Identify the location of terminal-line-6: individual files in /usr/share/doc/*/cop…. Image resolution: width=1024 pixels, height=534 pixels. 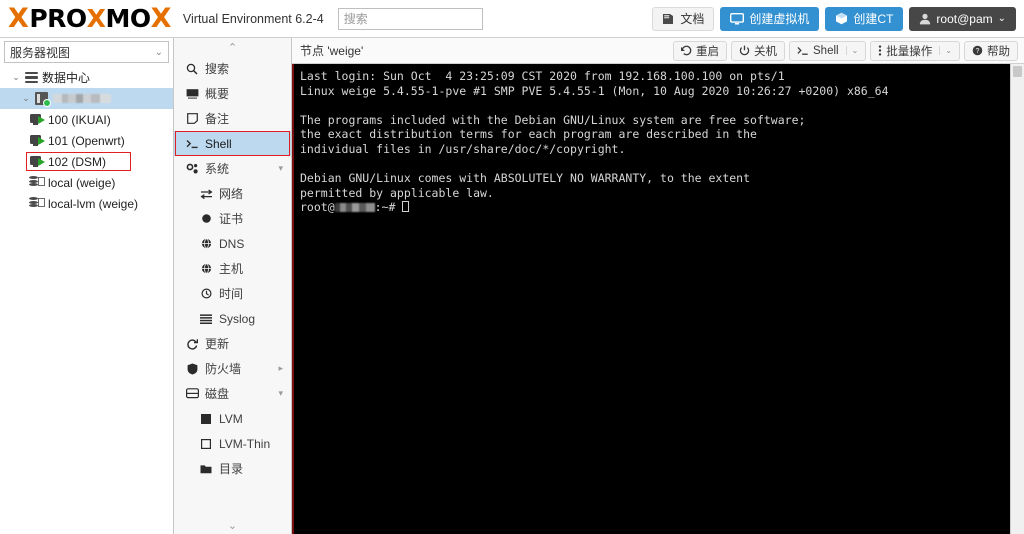
(463, 148).